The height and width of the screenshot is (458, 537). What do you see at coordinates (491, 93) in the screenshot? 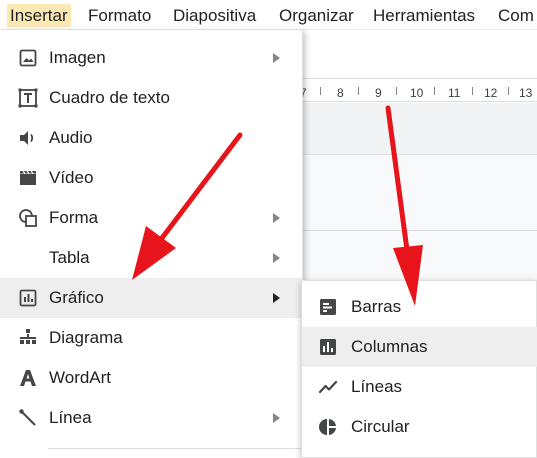
I see `ruler-tick-label: 12` at bounding box center [491, 93].